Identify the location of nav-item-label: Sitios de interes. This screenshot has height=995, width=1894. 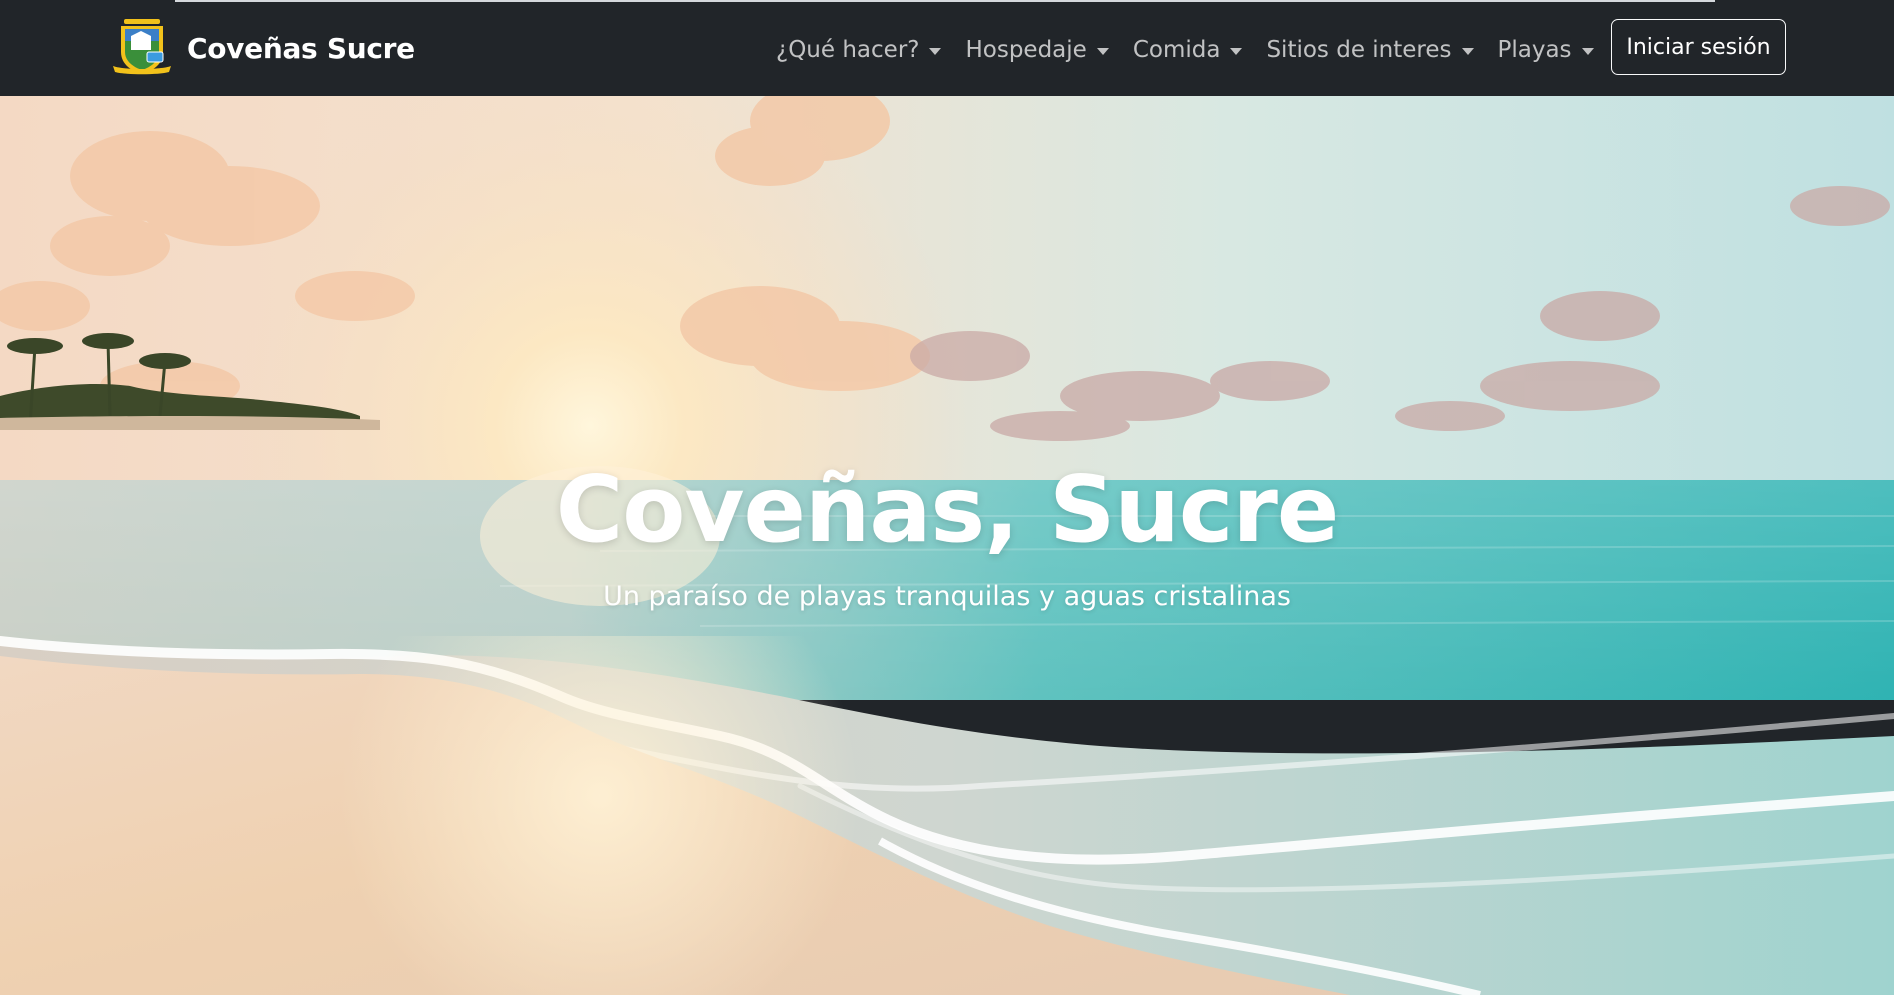
(1359, 50).